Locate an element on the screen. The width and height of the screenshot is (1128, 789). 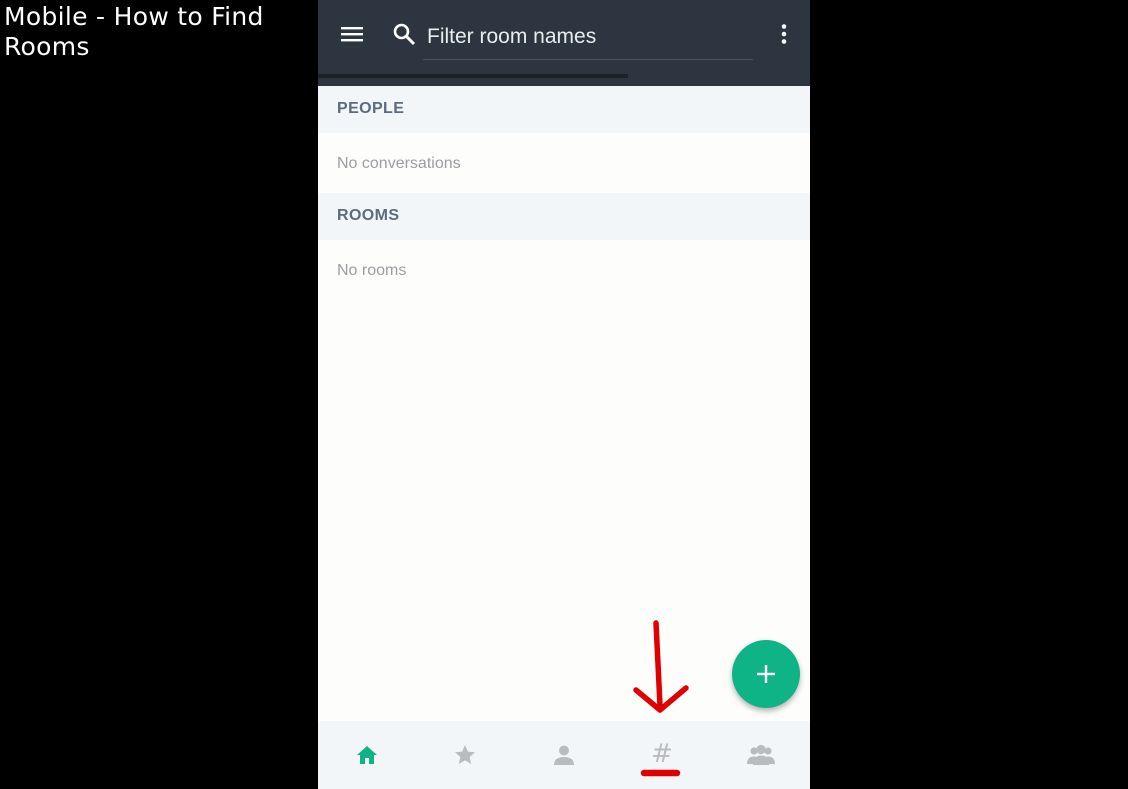
search-icon is located at coordinates (404, 34).